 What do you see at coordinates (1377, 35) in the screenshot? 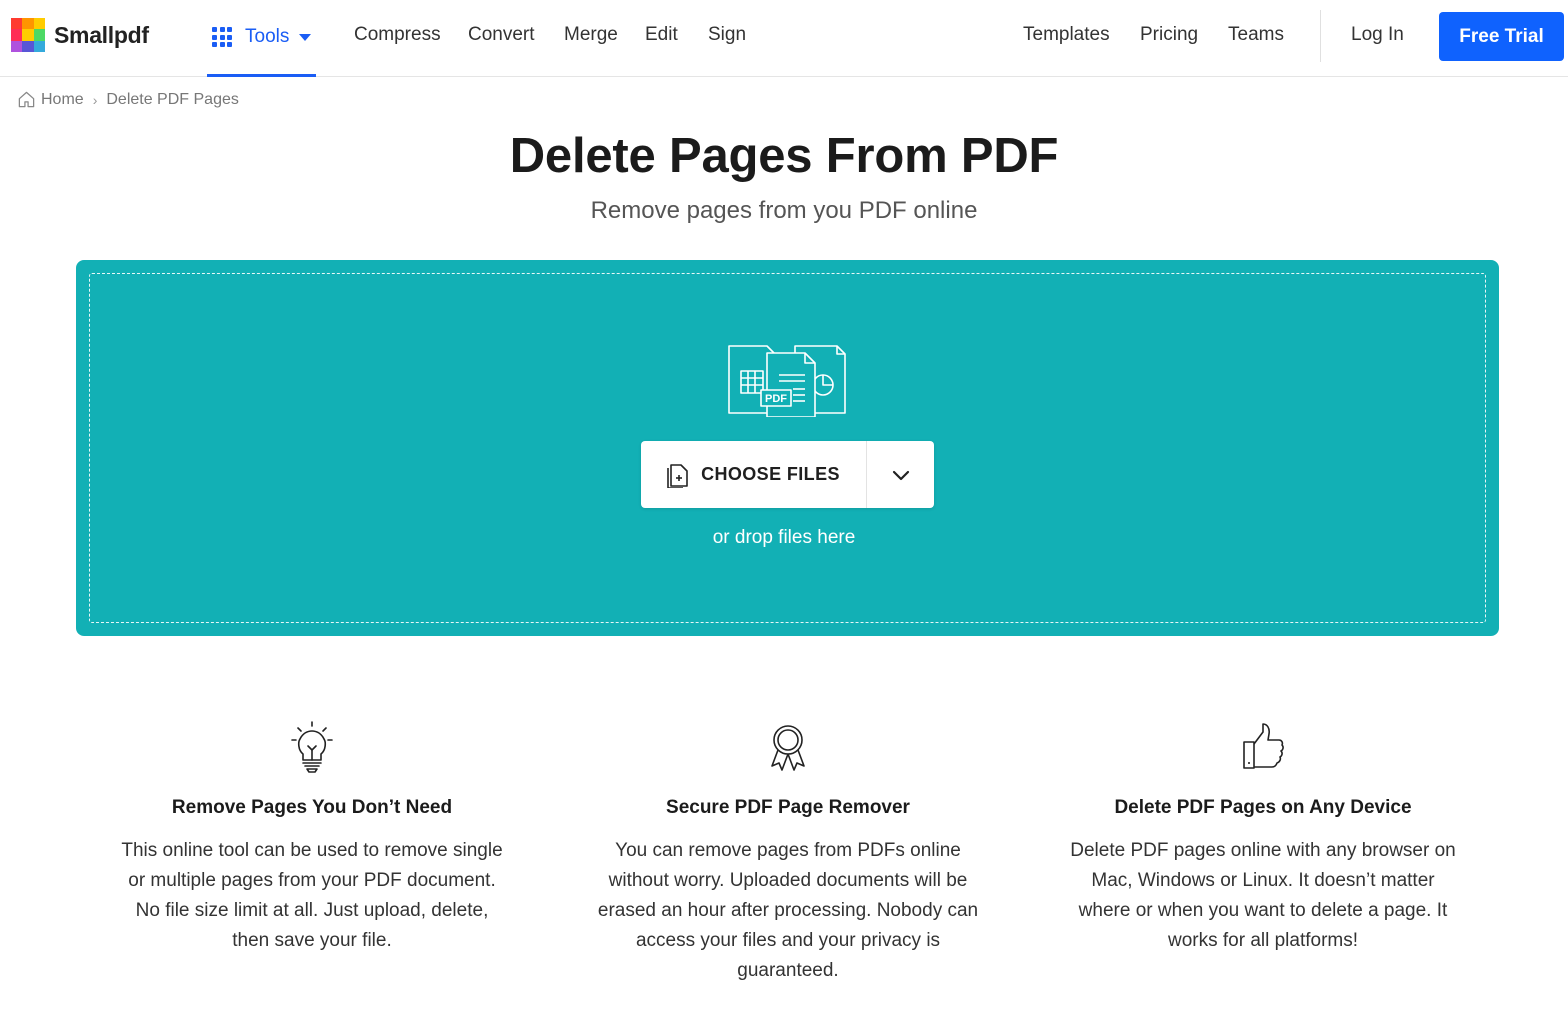
I see `login-link: Log In` at bounding box center [1377, 35].